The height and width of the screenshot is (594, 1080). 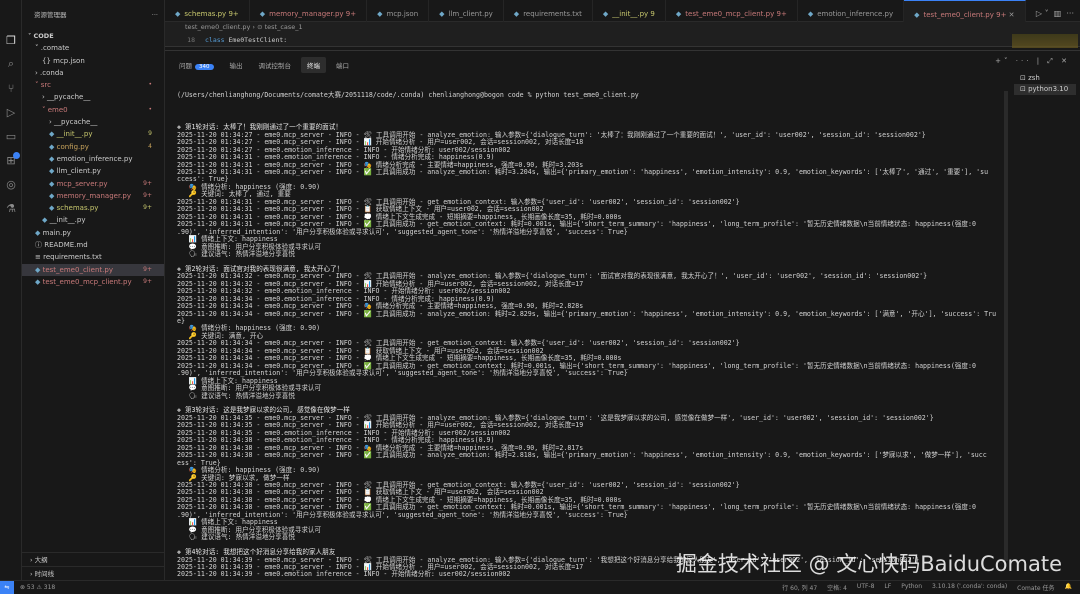 I want to click on extensions-icon: ⊞, so click(x=11, y=160).